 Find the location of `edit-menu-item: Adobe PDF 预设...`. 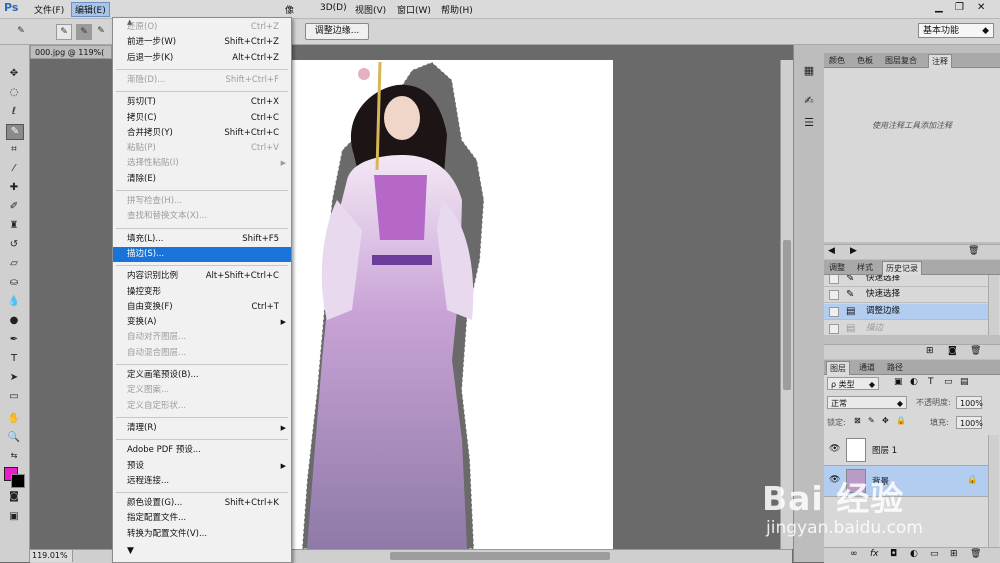

edit-menu-item: Adobe PDF 预设... is located at coordinates (202, 450).